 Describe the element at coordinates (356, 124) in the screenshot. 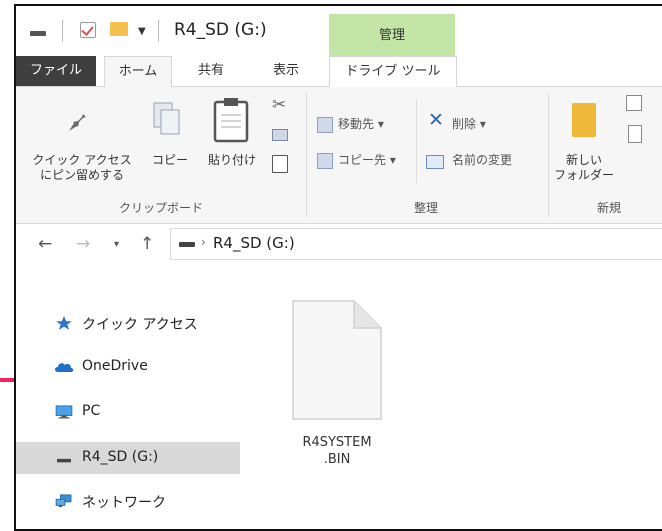

I see `move-to-label: 移動先` at that location.